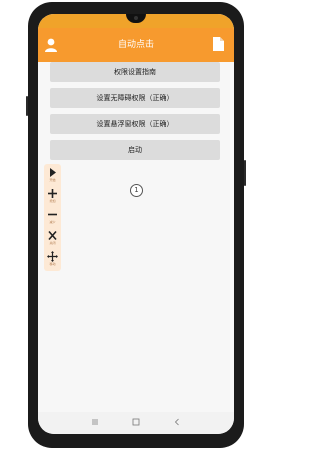 The height and width of the screenshot is (450, 320). I want to click on file-icon, so click(218, 44).